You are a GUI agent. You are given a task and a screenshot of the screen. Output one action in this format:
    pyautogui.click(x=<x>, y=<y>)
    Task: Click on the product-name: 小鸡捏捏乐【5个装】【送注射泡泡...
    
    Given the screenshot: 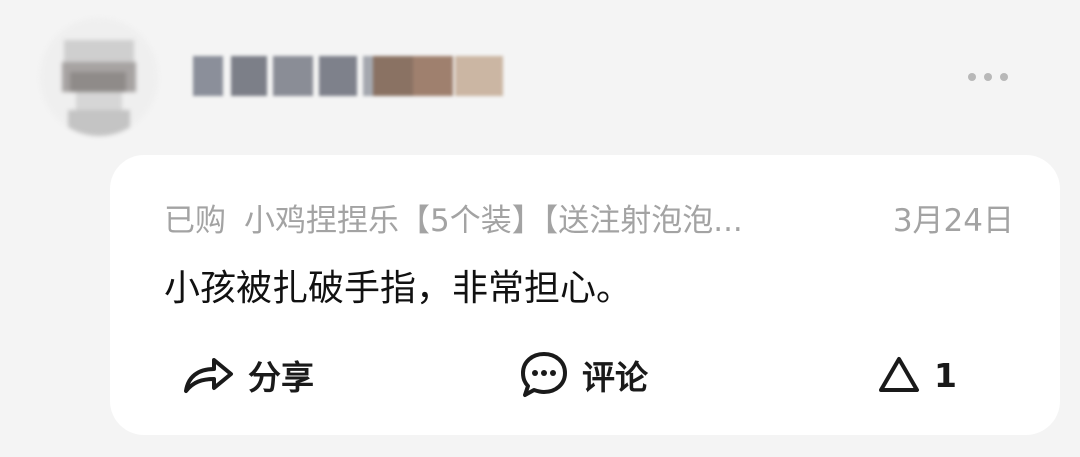 What is the action you would take?
    pyautogui.click(x=560, y=217)
    